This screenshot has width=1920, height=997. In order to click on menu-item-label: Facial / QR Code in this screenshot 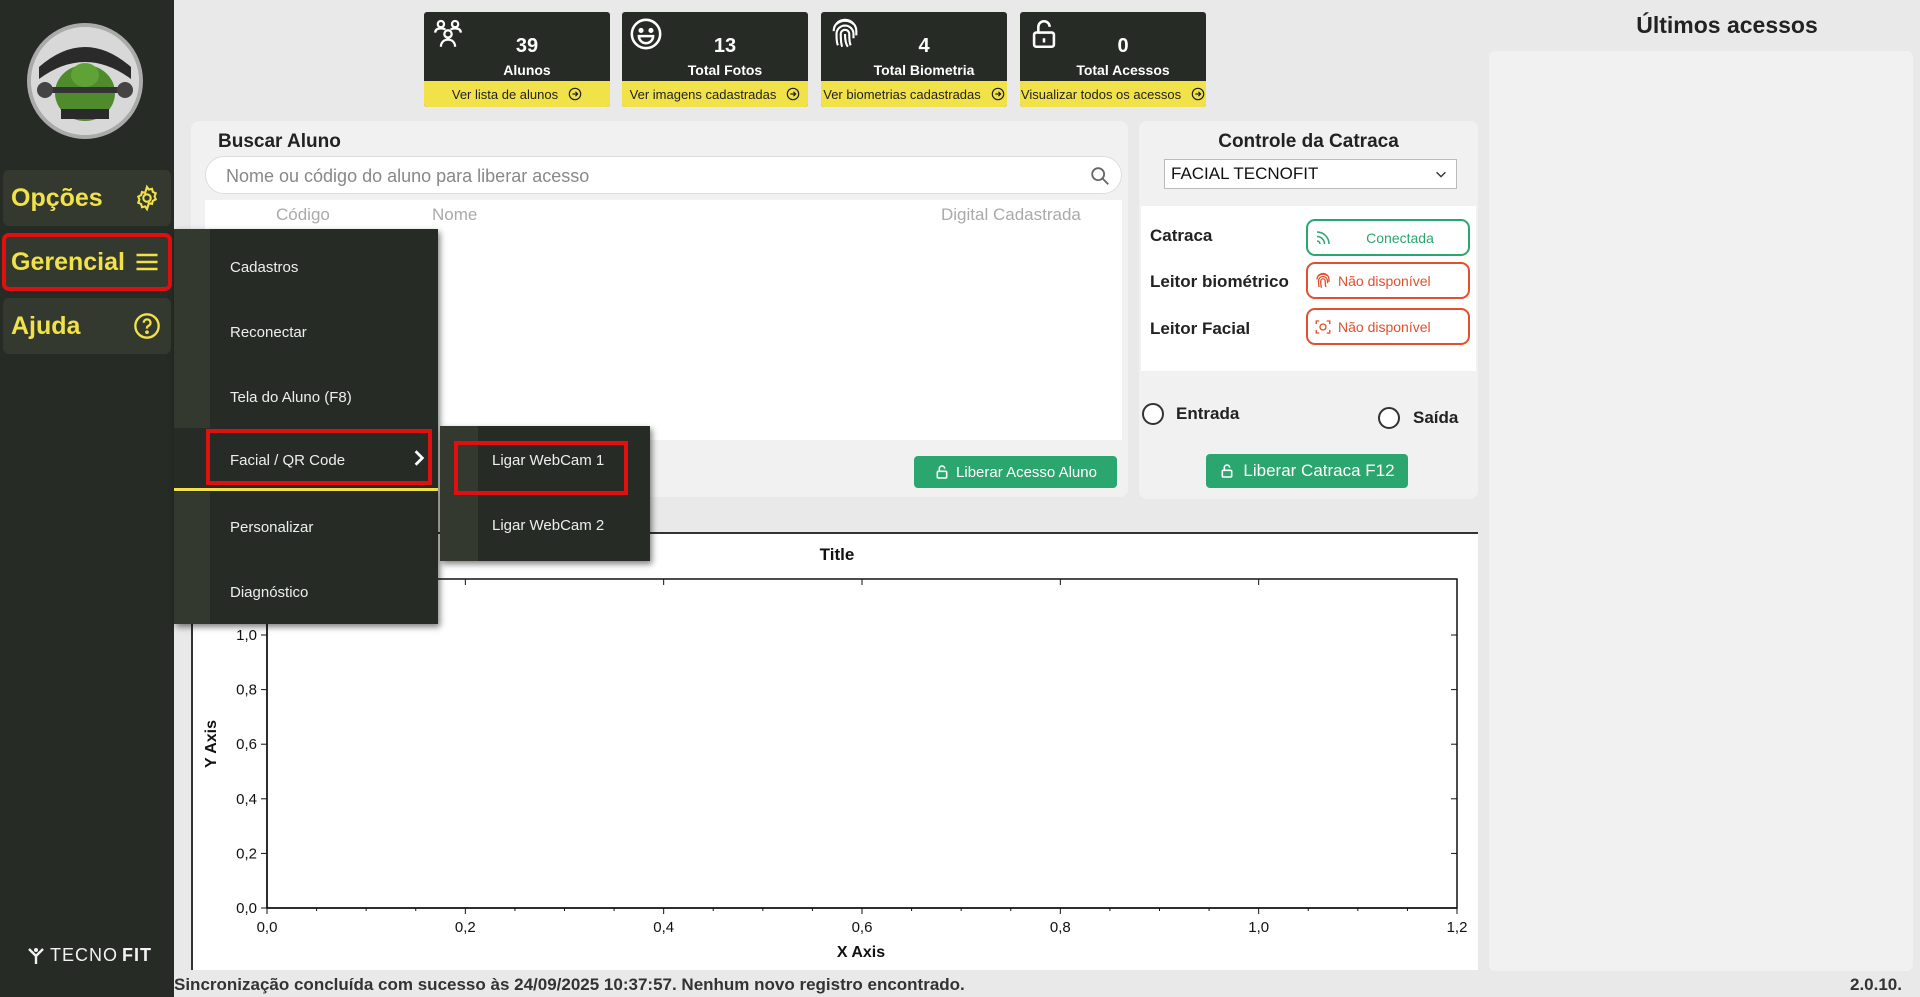, I will do `click(288, 460)`.